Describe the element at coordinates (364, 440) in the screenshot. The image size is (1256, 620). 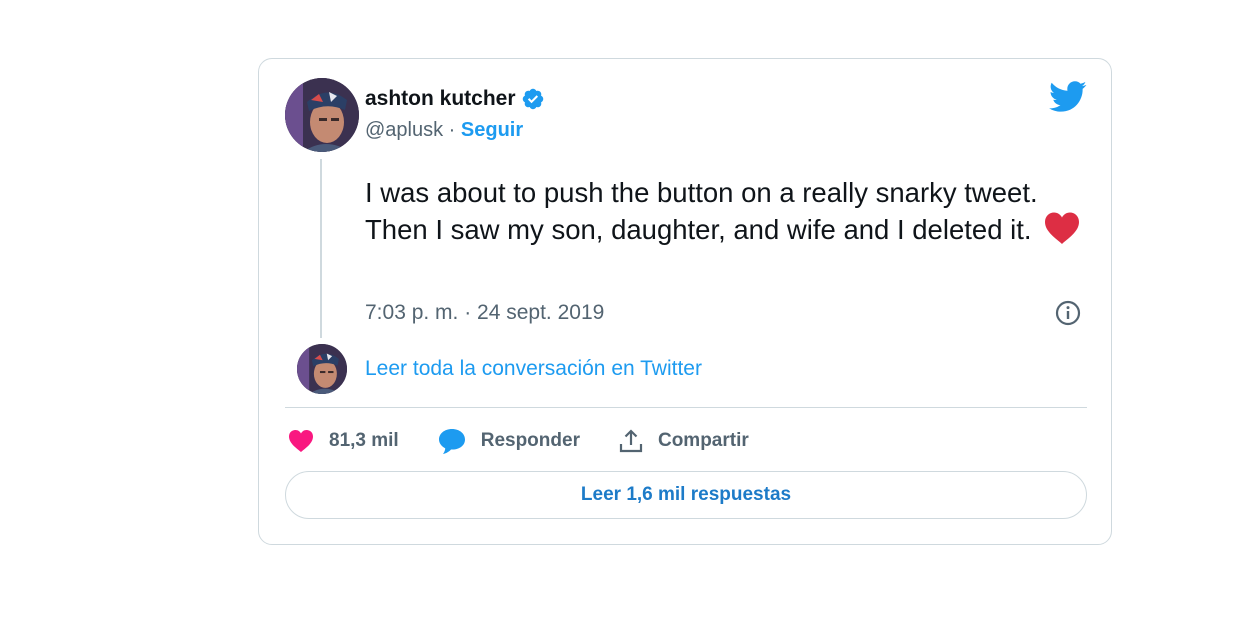
I see `like-count: 81,3 mil` at that location.